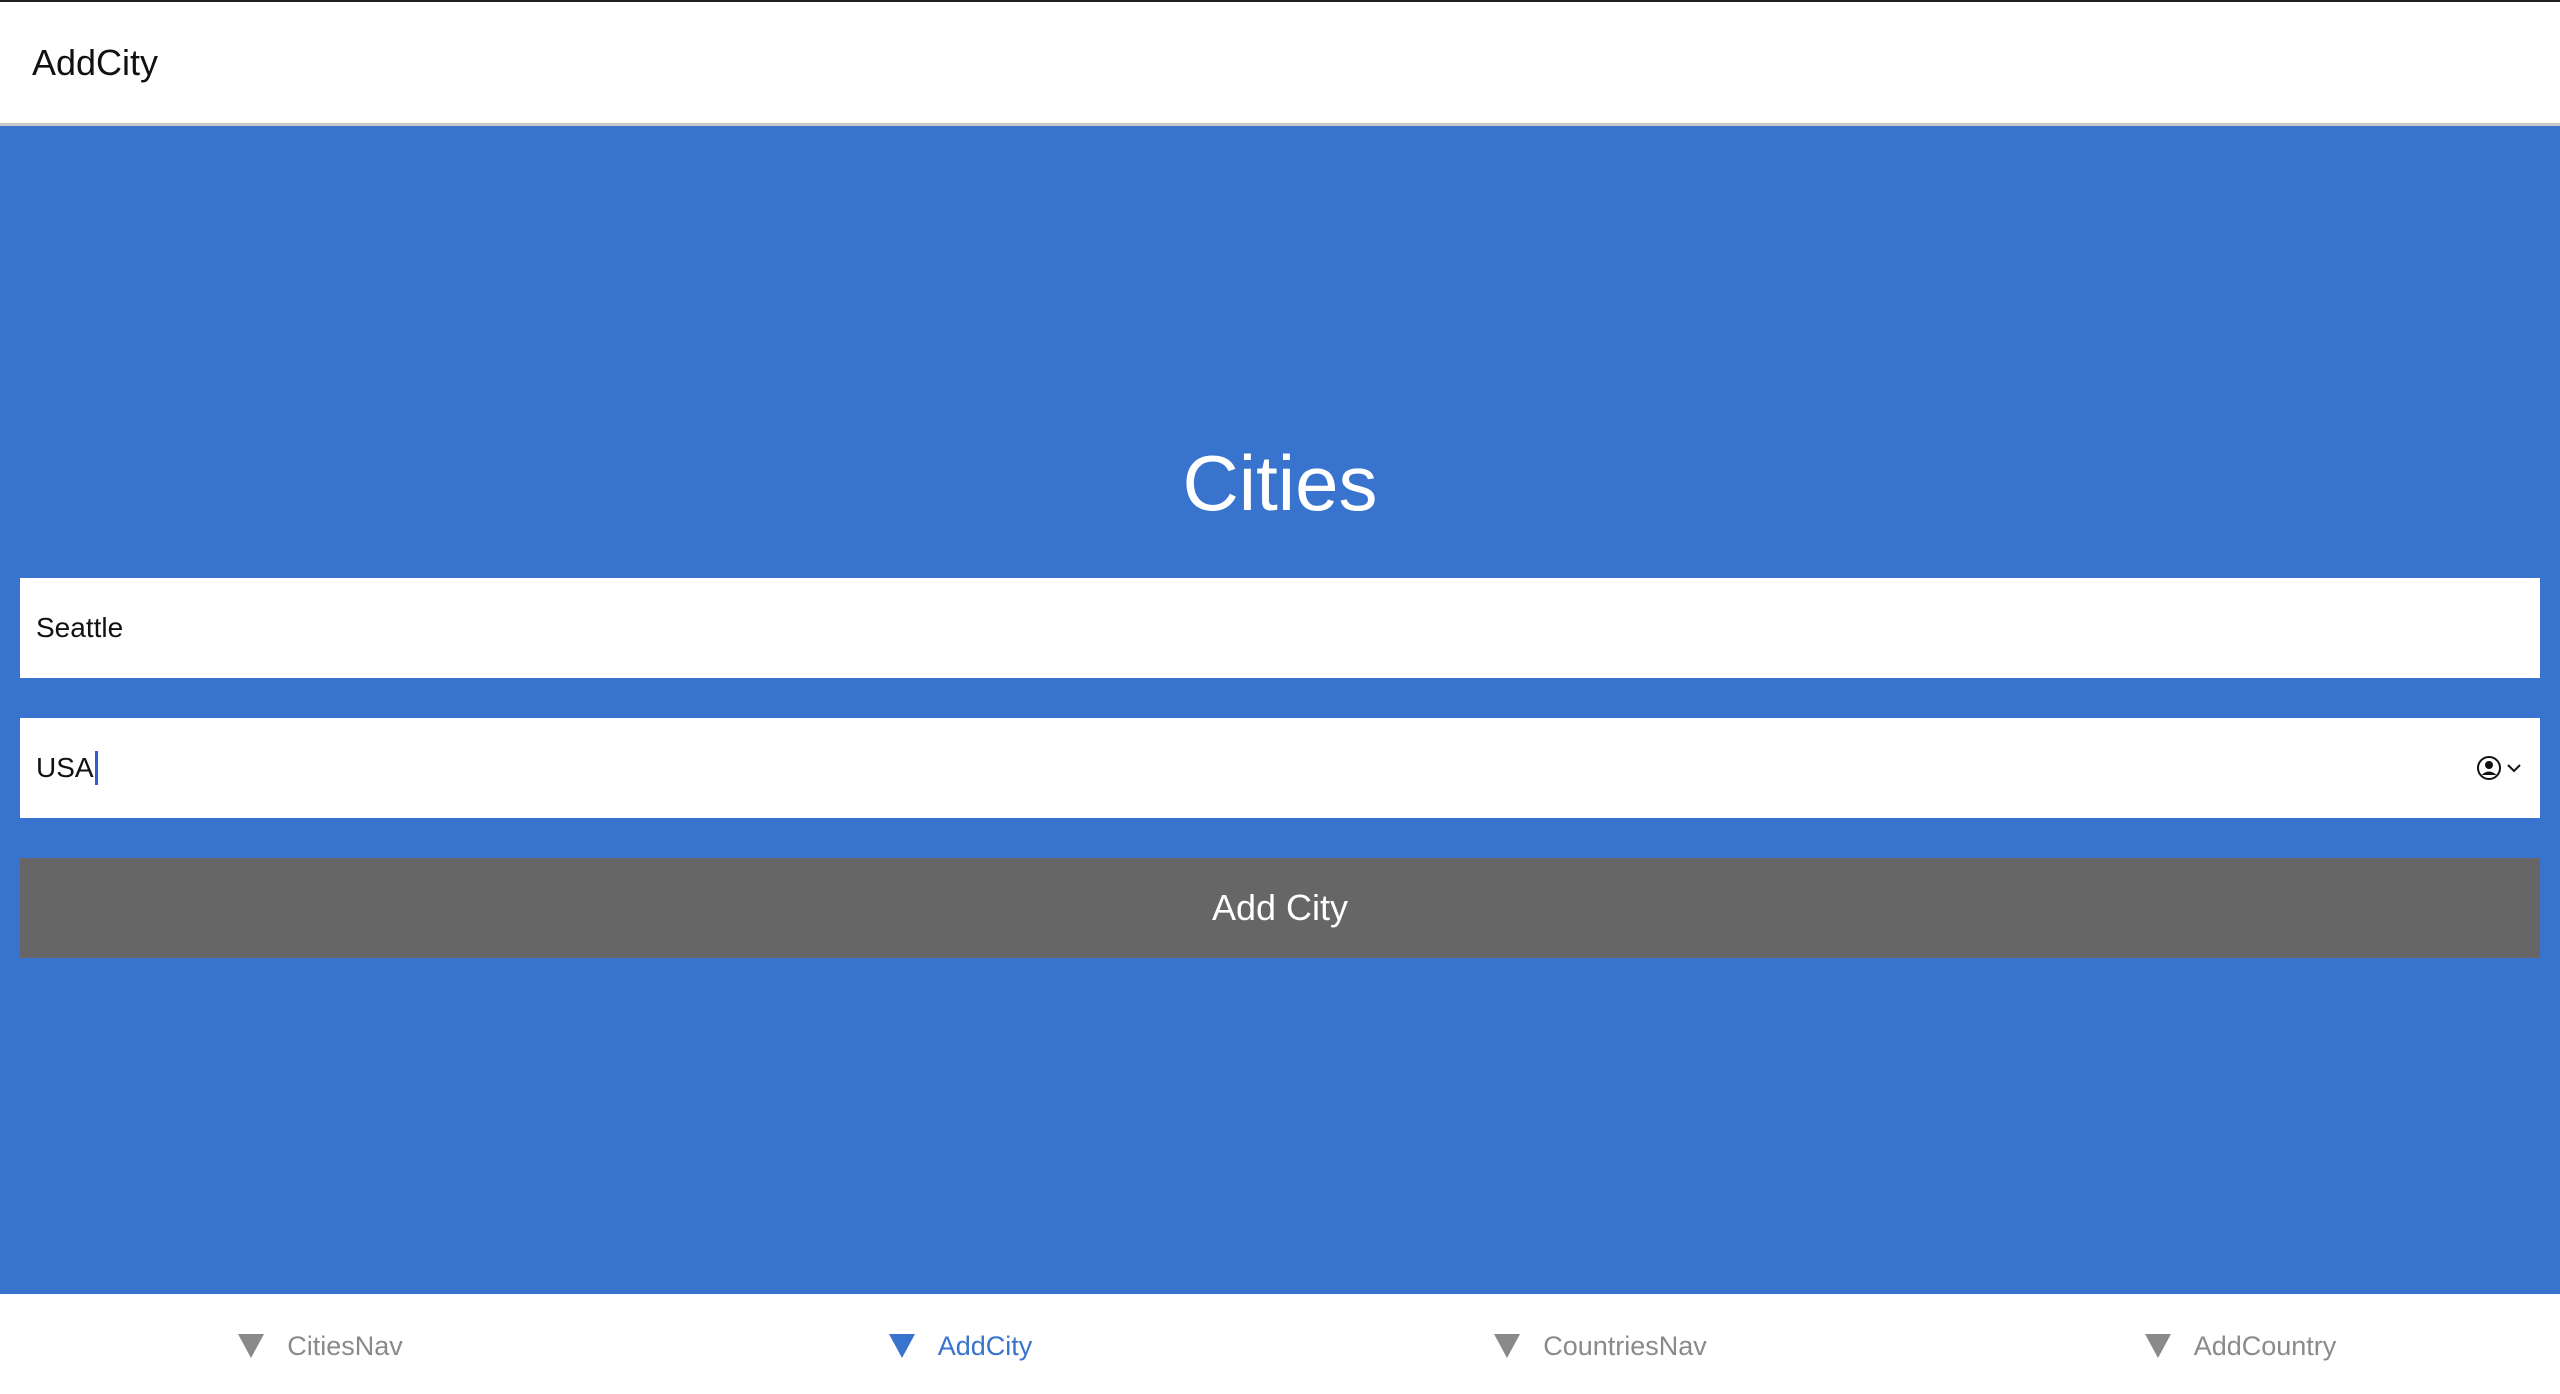  What do you see at coordinates (65, 767) in the screenshot?
I see `country-name-value: USA` at bounding box center [65, 767].